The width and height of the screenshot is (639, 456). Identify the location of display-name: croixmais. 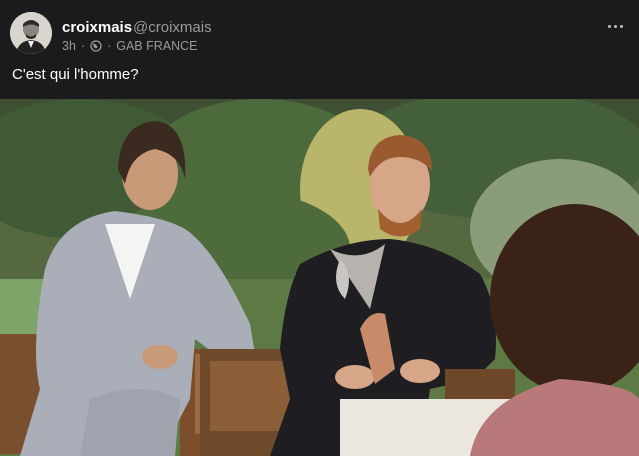
(97, 27).